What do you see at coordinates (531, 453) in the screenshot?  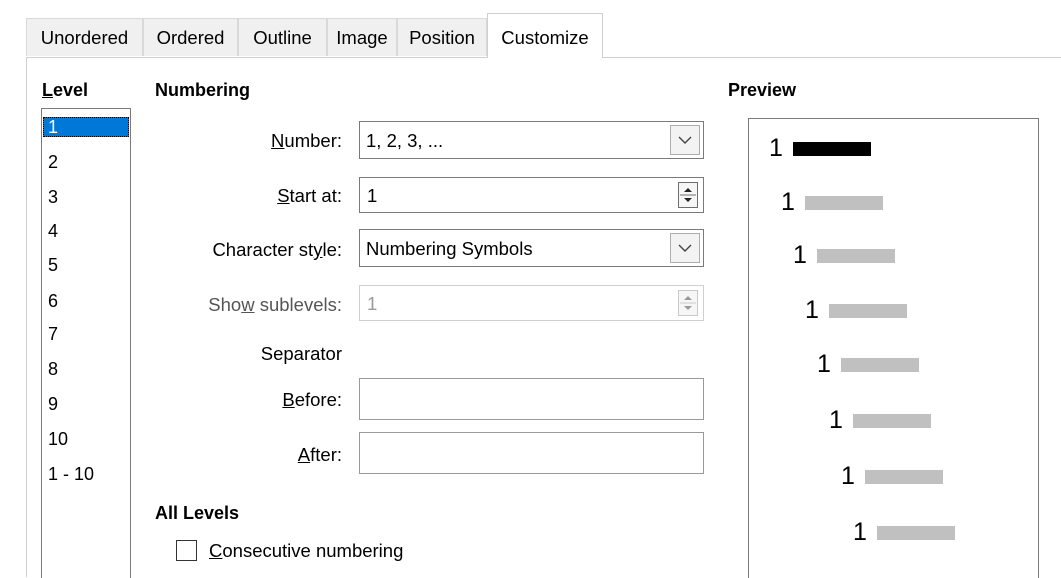 I see `after-input` at bounding box center [531, 453].